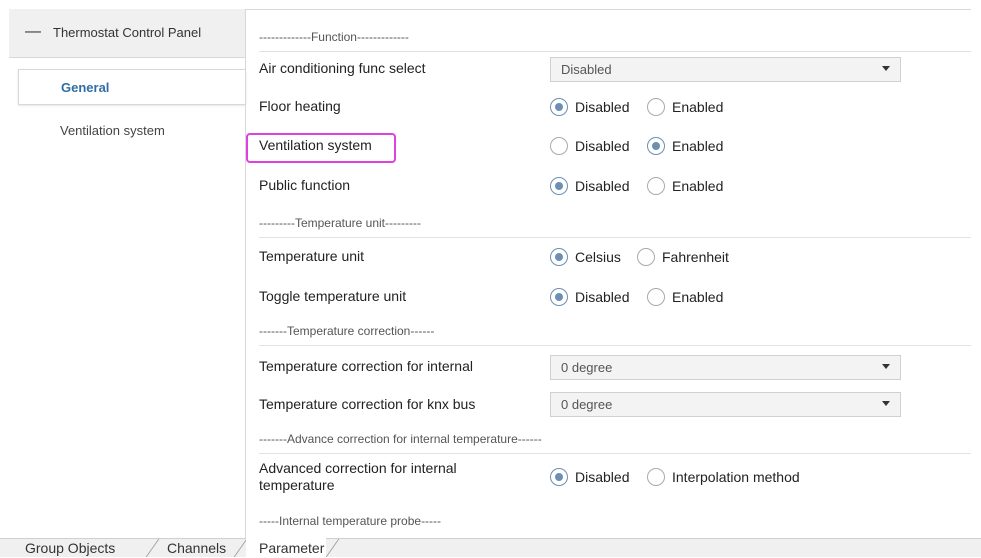 The width and height of the screenshot is (981, 558). What do you see at coordinates (321, 148) in the screenshot?
I see `ventilation-highlight-box` at bounding box center [321, 148].